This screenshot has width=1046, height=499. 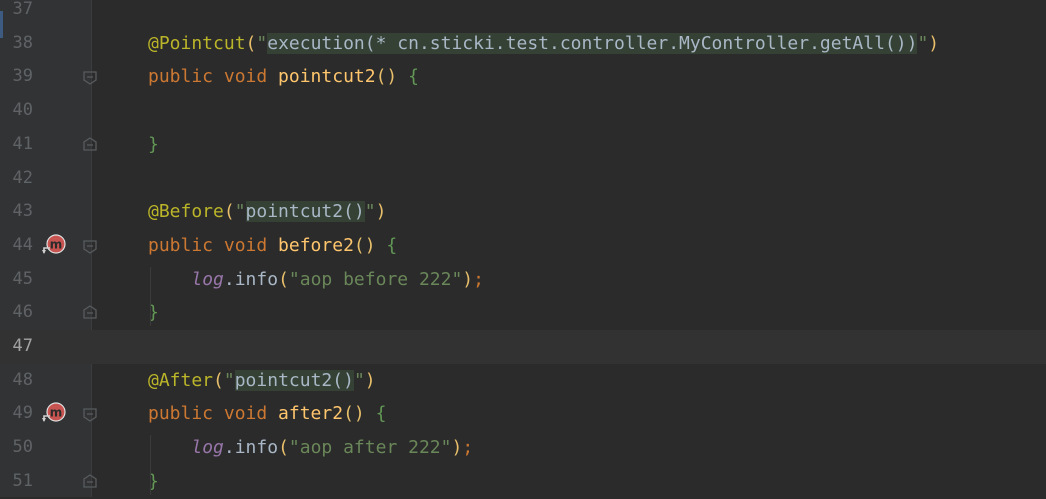 What do you see at coordinates (22, 244) in the screenshot?
I see `line-number: 44` at bounding box center [22, 244].